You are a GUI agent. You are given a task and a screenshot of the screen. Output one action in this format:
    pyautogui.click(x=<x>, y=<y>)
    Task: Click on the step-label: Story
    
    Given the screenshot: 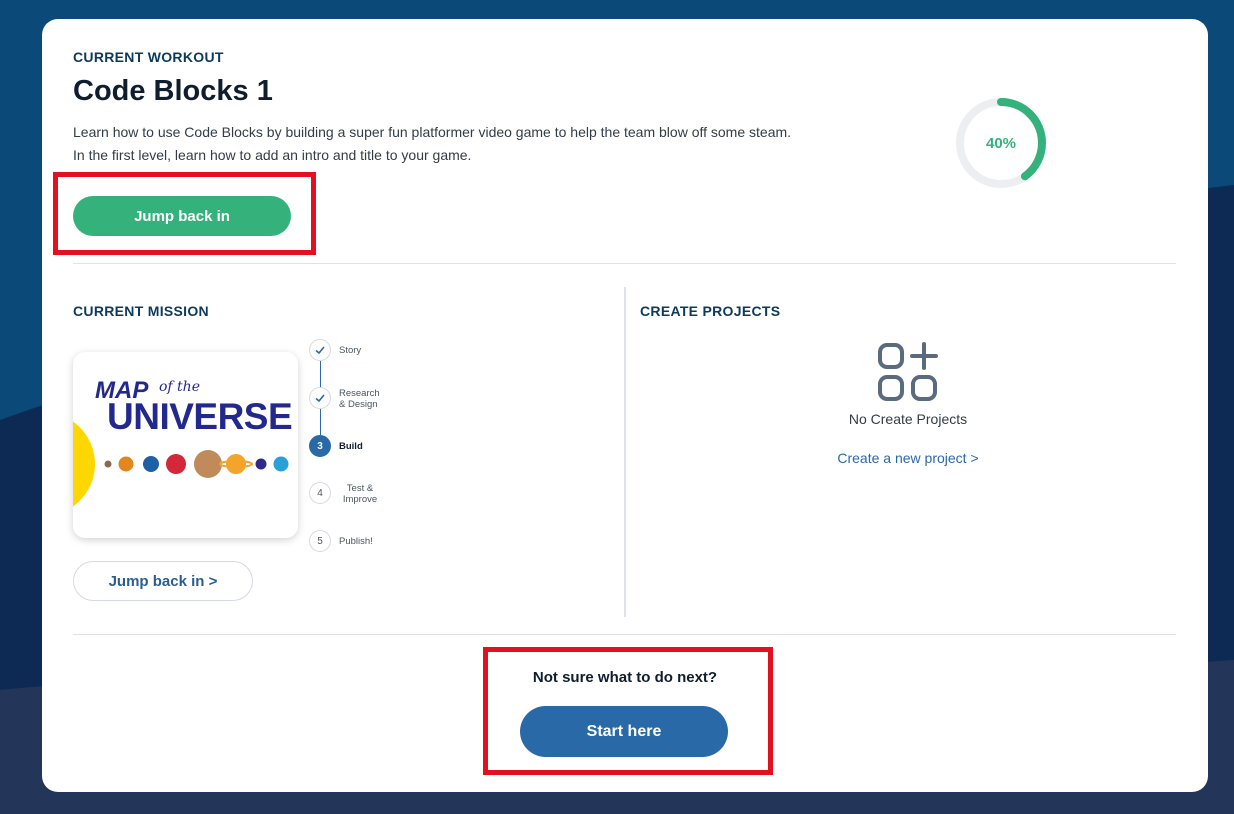 What is the action you would take?
    pyautogui.click(x=350, y=350)
    